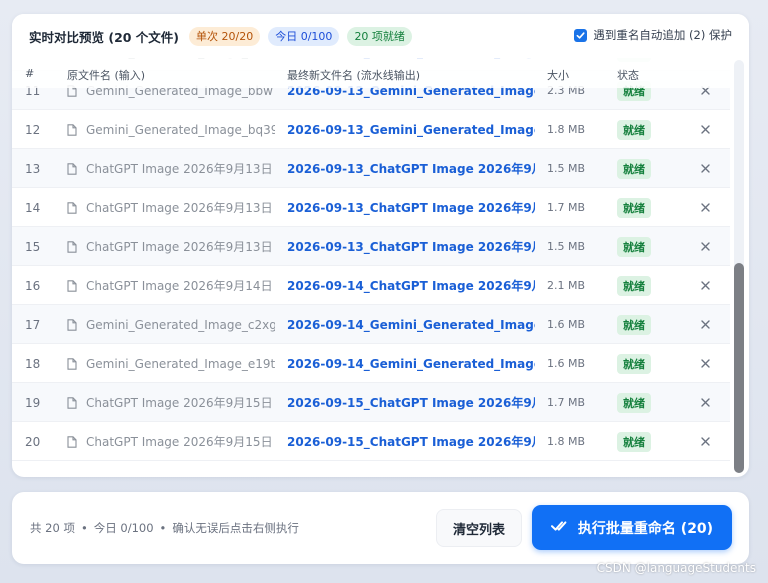 Image resolution: width=768 pixels, height=583 pixels. What do you see at coordinates (225, 36) in the screenshot?
I see `single-quota-badge: 单次 20/20` at bounding box center [225, 36].